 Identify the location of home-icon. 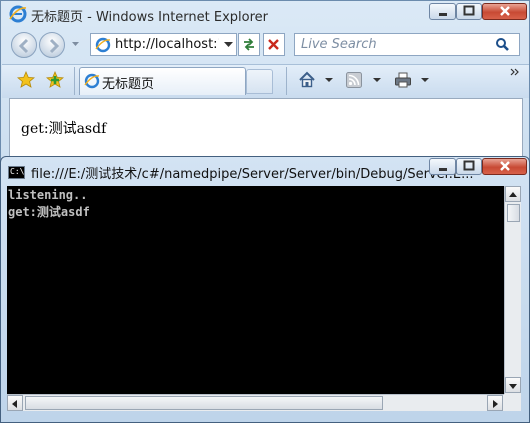
(307, 80).